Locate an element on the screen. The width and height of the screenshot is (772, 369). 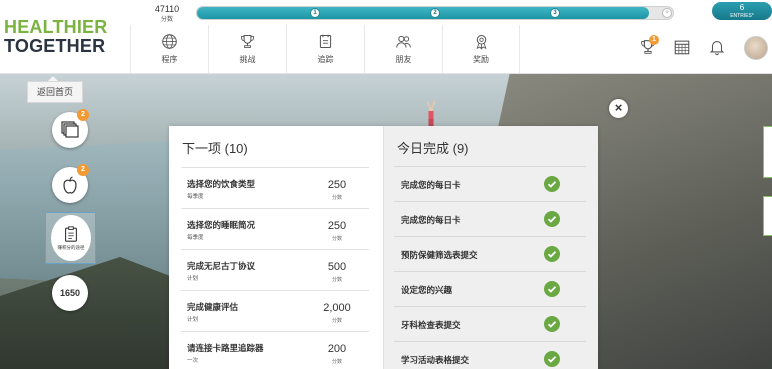
completed-row: 设定您的兴趣 is located at coordinates (490, 288).